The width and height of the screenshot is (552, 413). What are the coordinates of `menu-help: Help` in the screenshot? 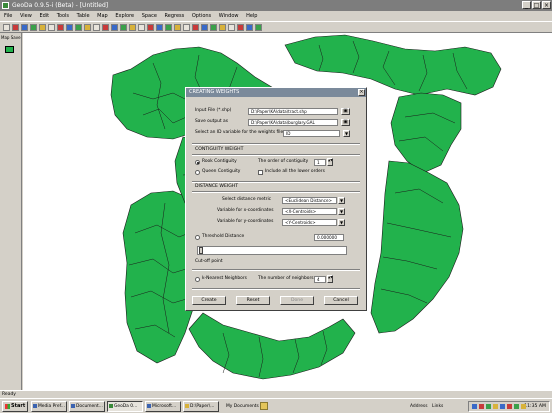 It's located at (251, 16).